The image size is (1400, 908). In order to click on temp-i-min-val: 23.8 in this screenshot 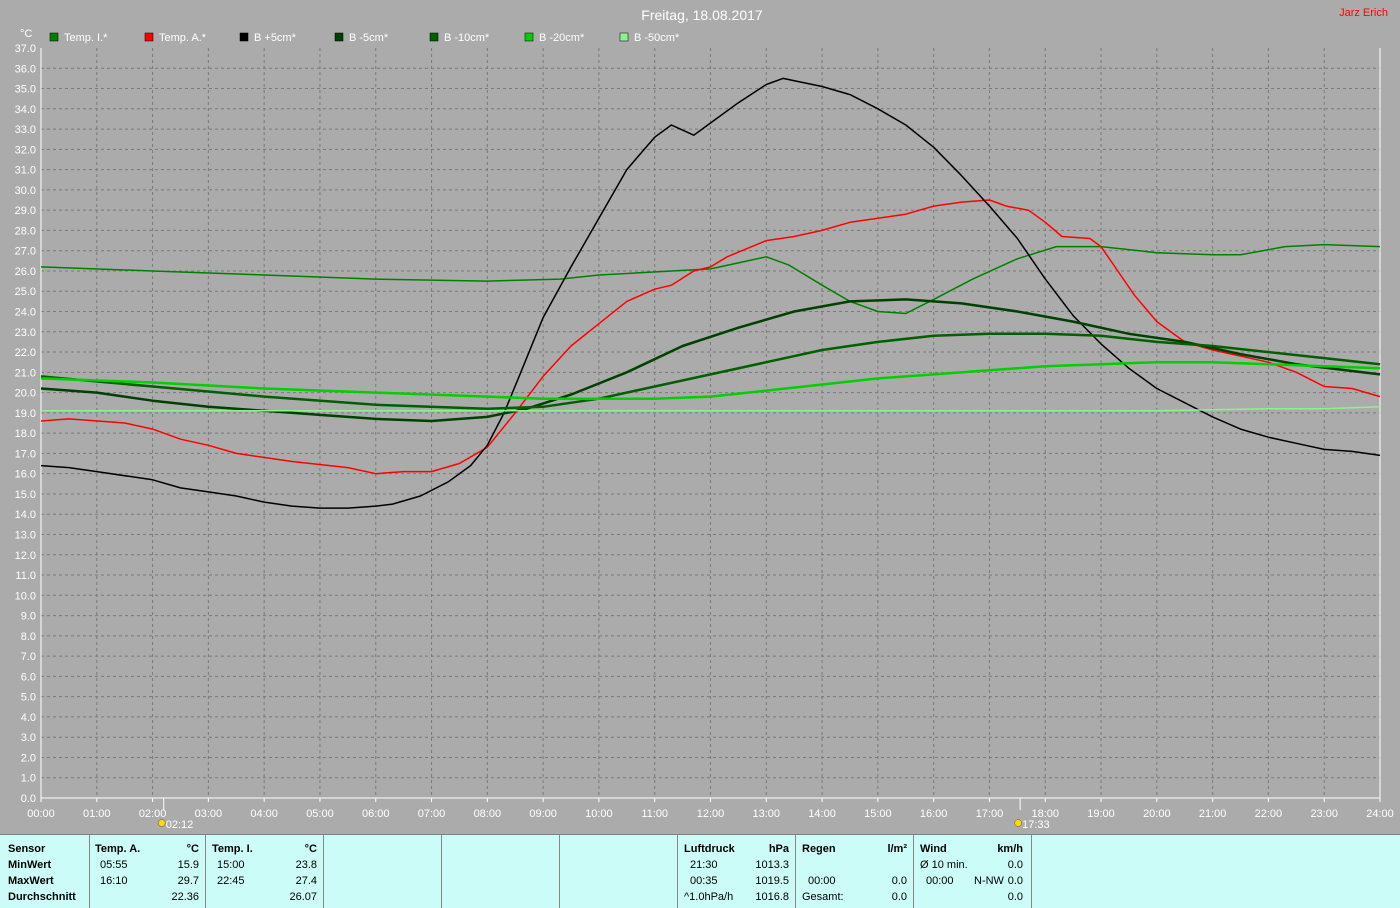, I will do `click(306, 865)`.